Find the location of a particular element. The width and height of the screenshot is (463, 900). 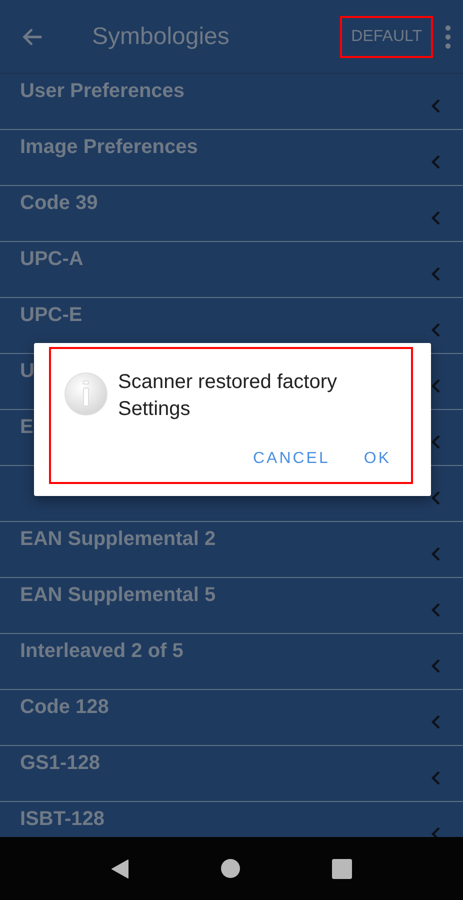

item-label: EAN Supplemental 5 is located at coordinates (118, 595).